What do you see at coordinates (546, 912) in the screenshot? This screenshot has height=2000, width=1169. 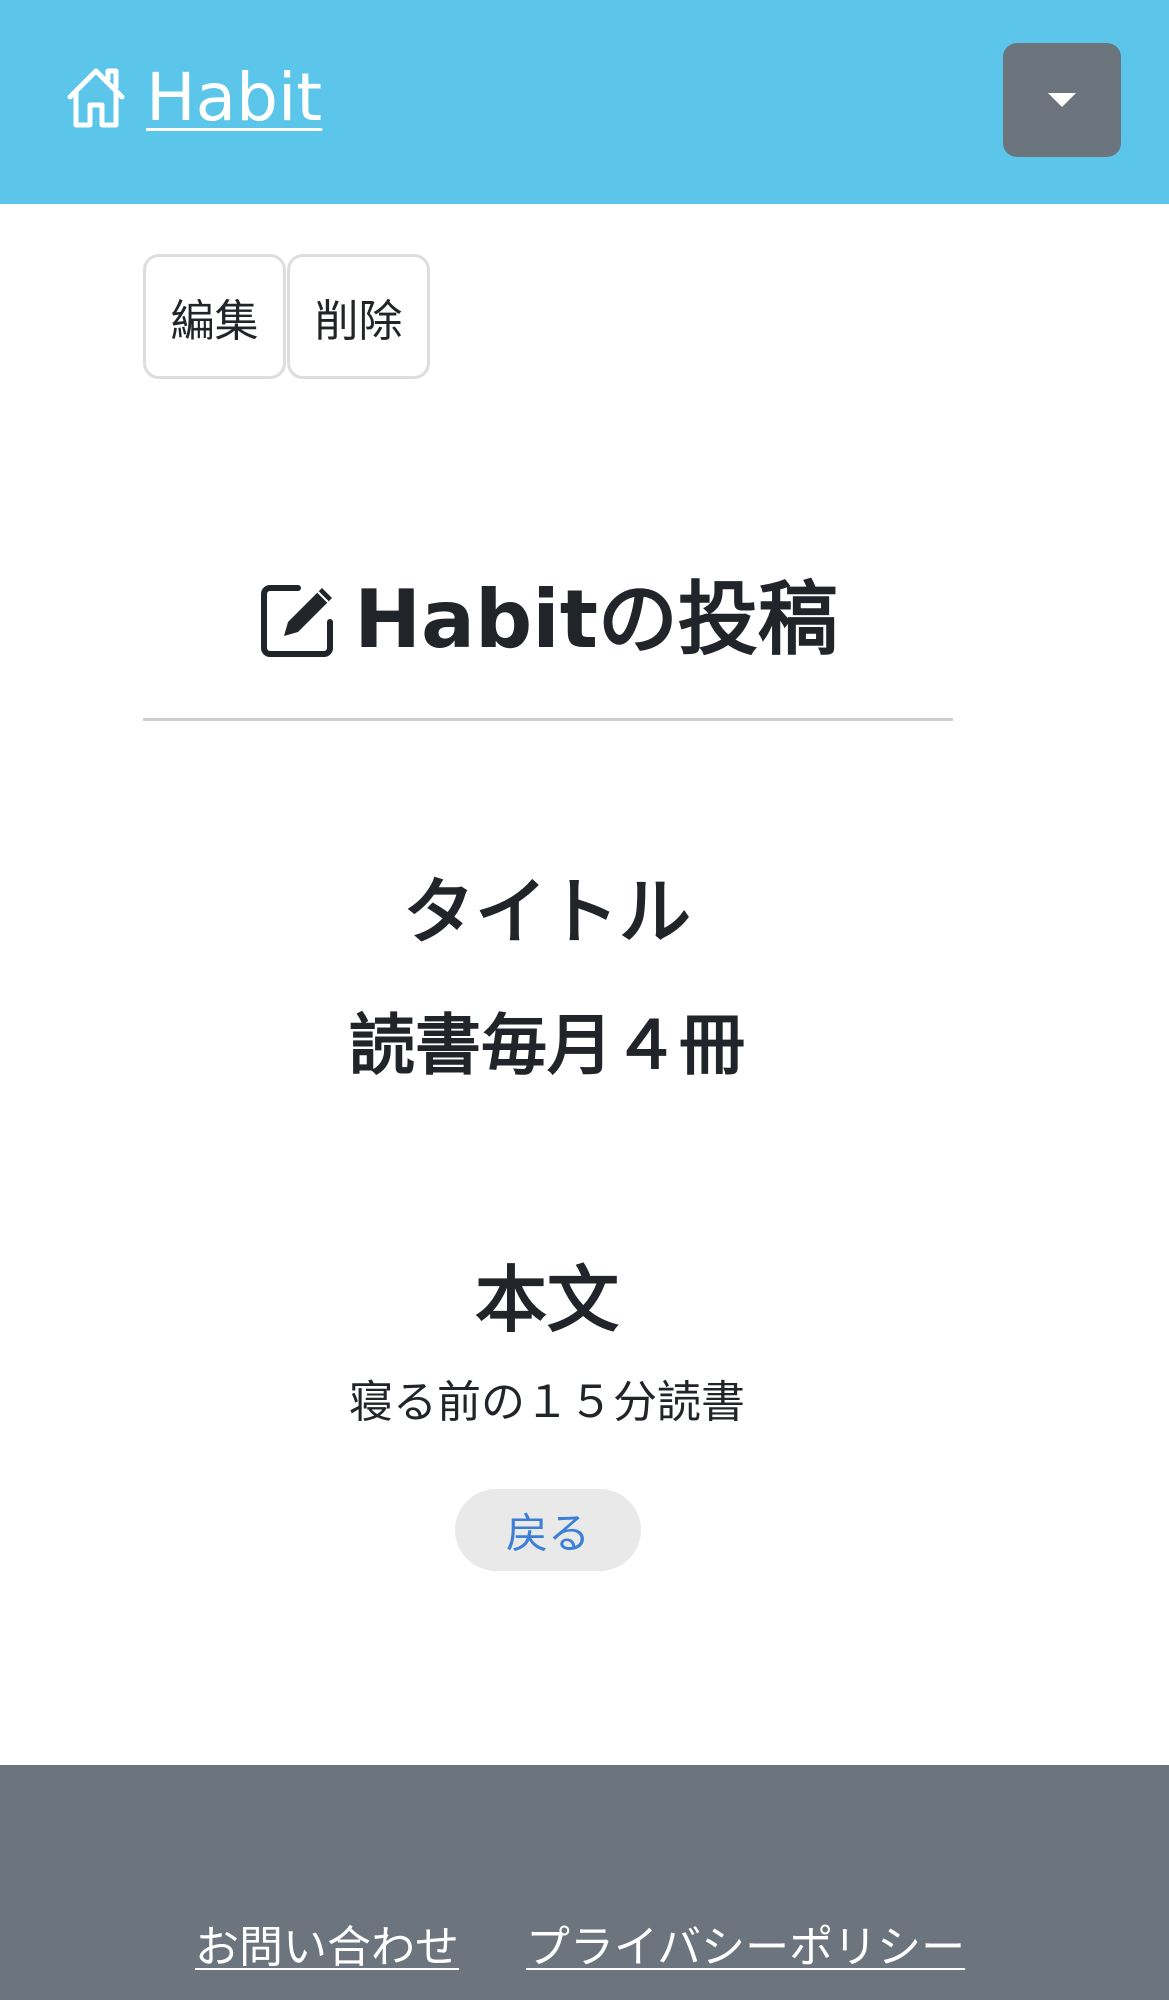 I see `title-label: タイトル` at bounding box center [546, 912].